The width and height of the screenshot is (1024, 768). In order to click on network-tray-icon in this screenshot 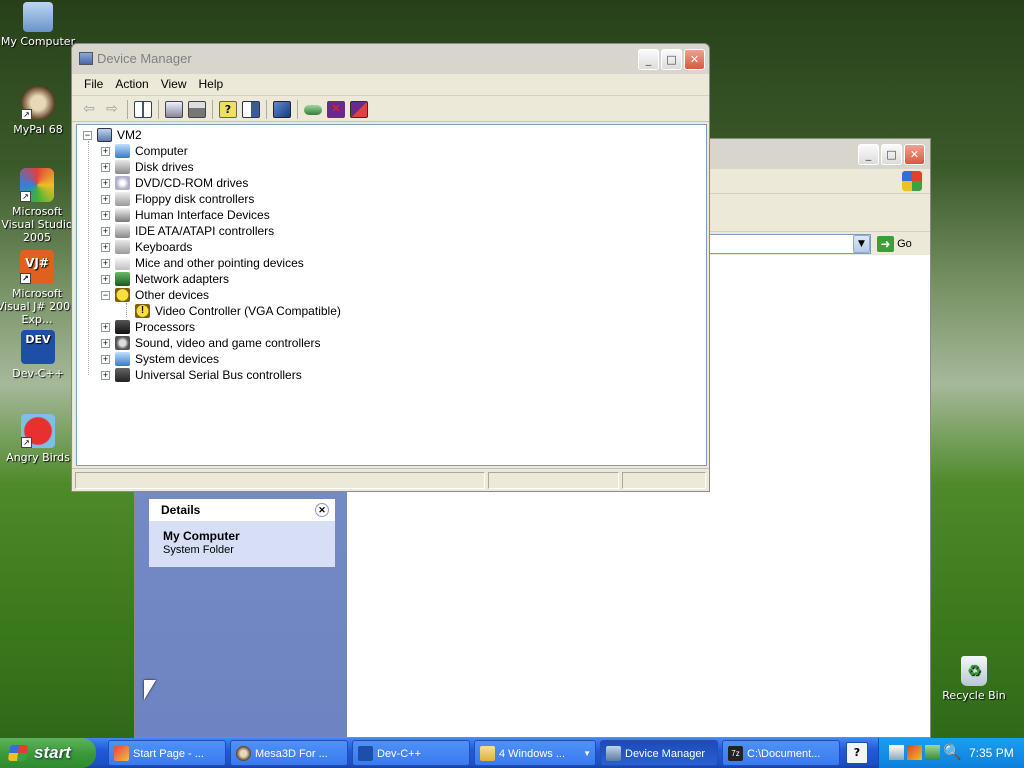, I will do `click(896, 752)`.